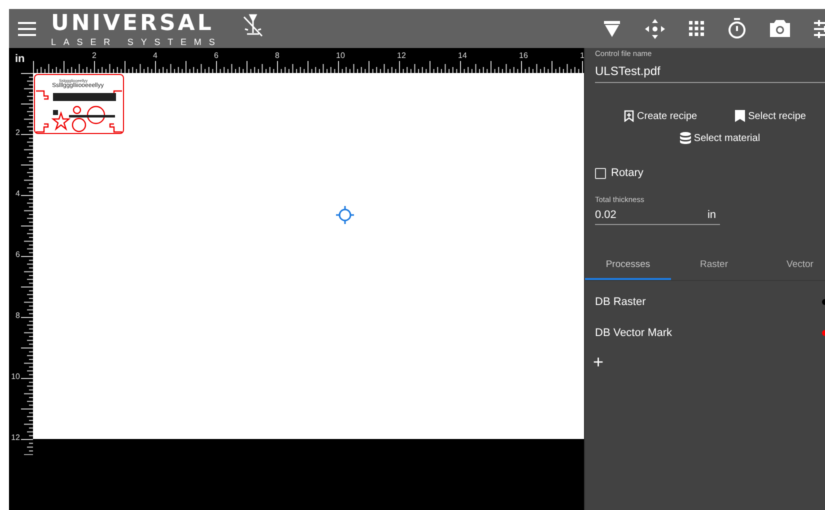 This screenshot has height=510, width=825. I want to click on rotary-checkbox, so click(600, 173).